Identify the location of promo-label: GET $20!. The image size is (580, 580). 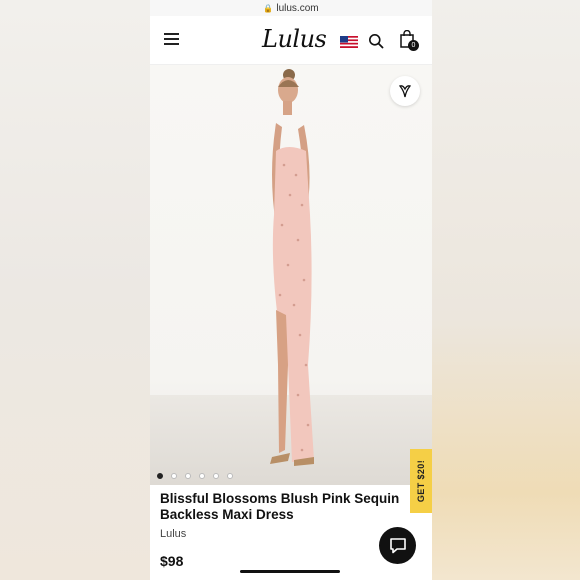
(421, 481).